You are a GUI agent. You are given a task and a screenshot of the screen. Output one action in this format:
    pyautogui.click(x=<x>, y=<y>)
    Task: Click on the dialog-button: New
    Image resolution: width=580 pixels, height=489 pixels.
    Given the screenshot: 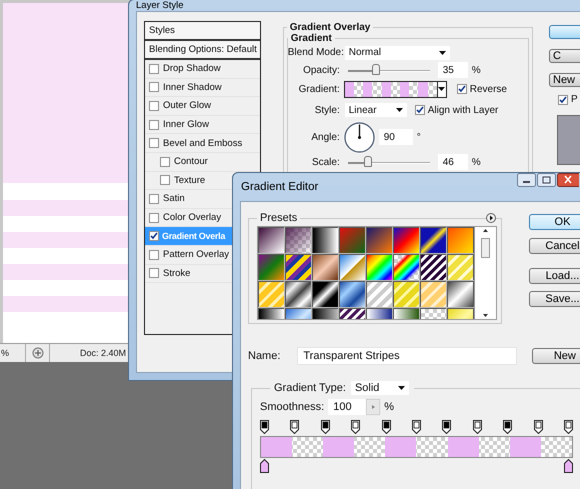 What is the action you would take?
    pyautogui.click(x=564, y=80)
    